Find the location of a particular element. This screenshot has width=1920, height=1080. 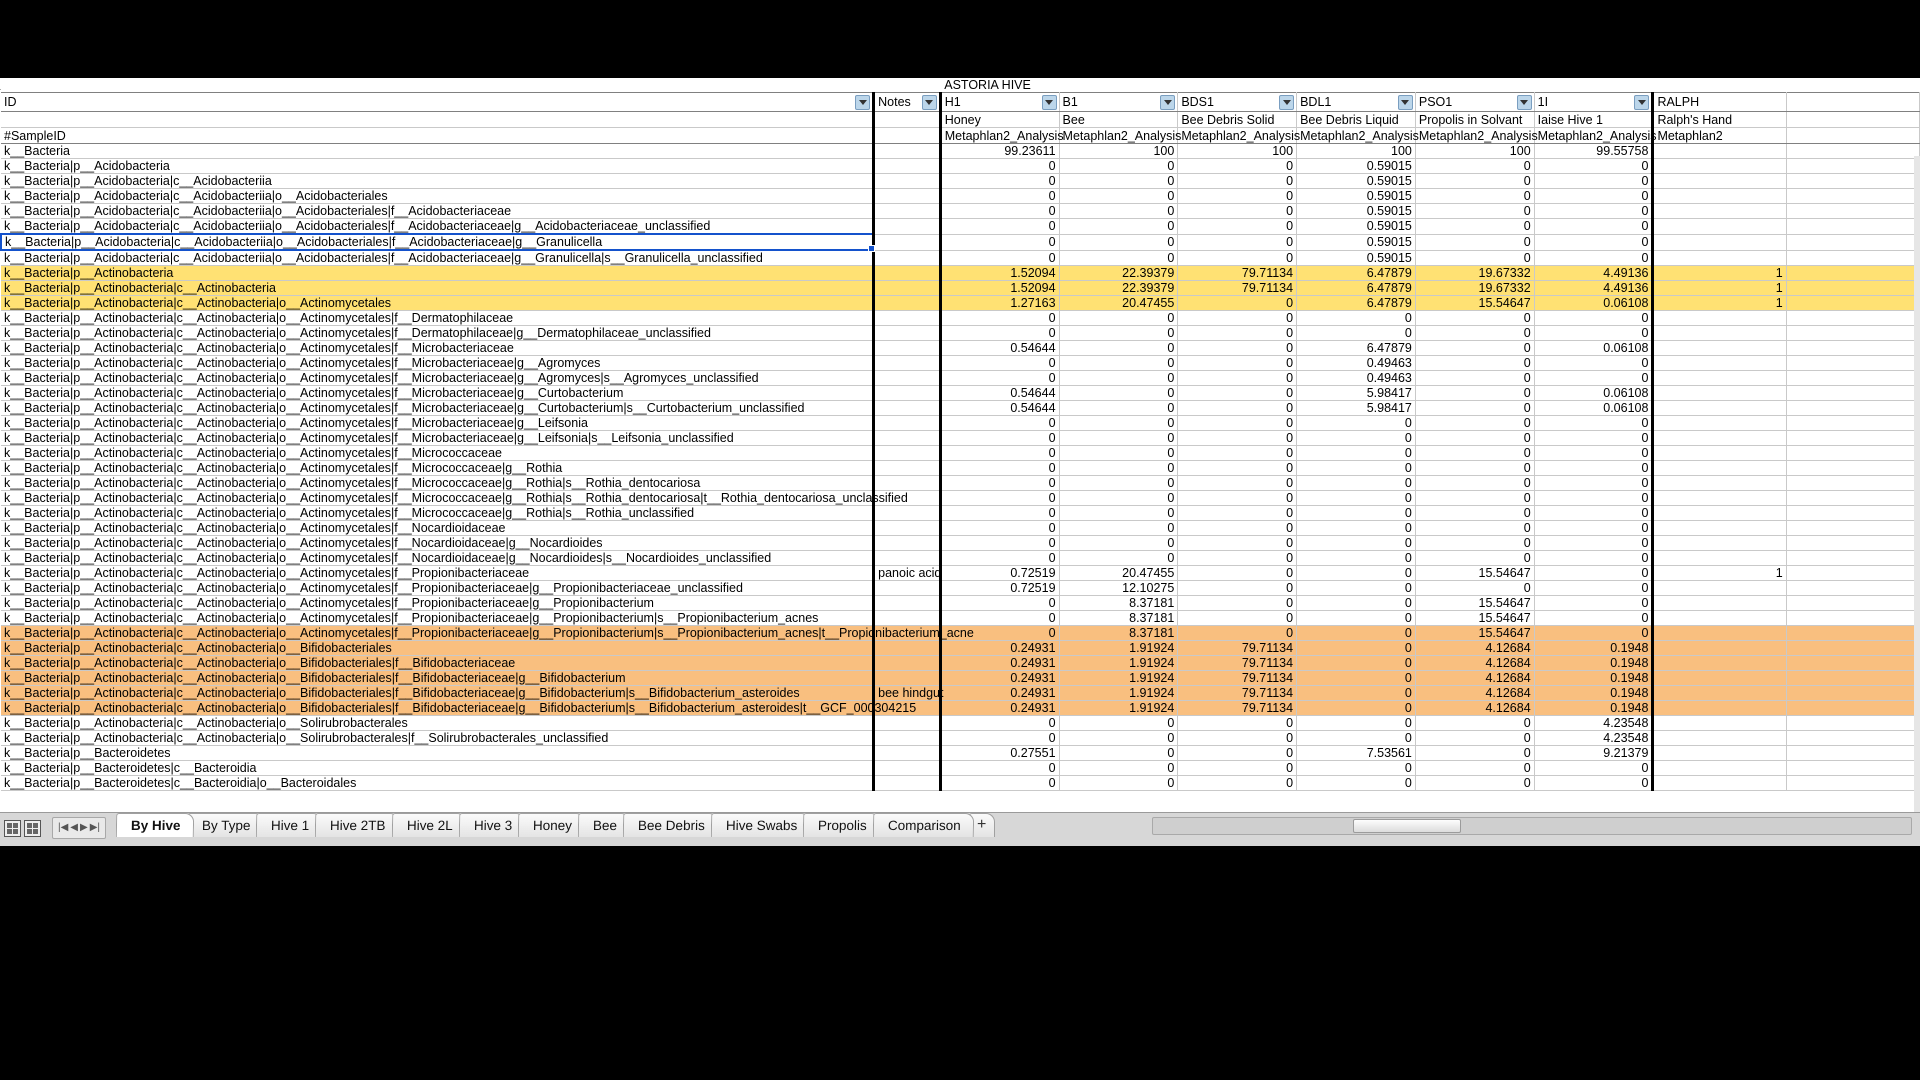

value-cell: 0.1948 is located at coordinates (1594, 708).